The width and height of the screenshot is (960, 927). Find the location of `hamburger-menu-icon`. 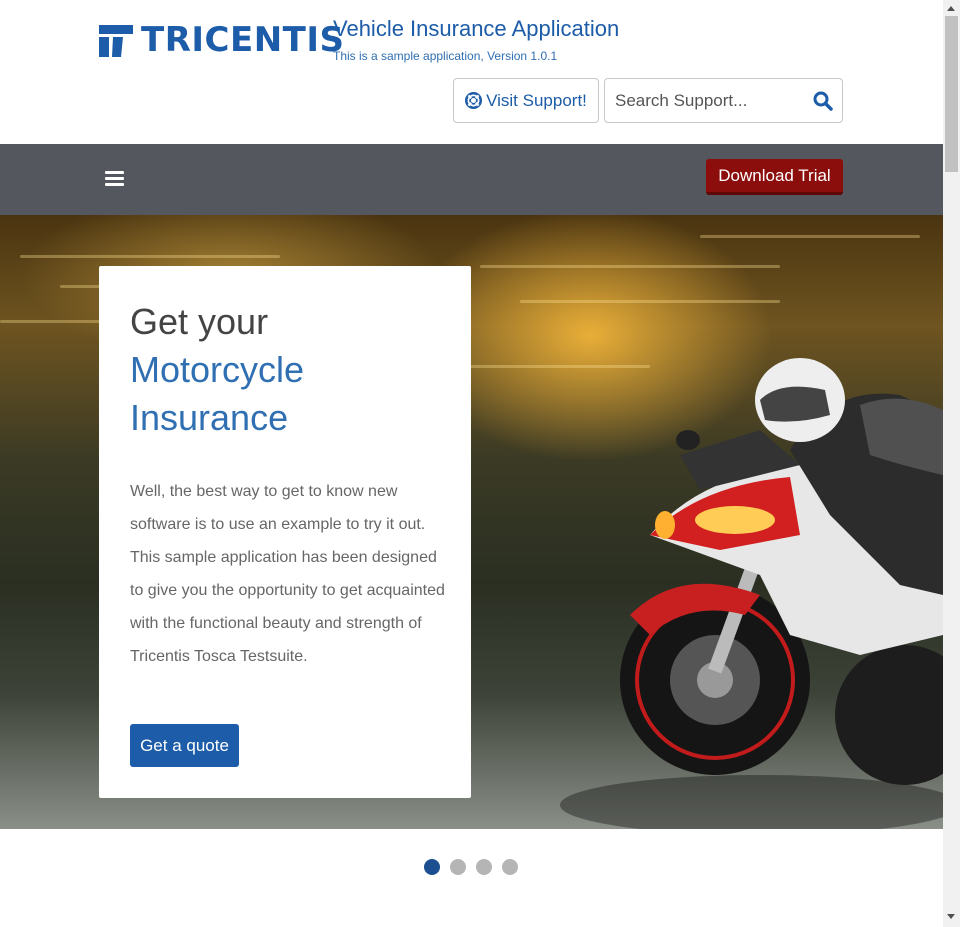

hamburger-menu-icon is located at coordinates (114, 179).